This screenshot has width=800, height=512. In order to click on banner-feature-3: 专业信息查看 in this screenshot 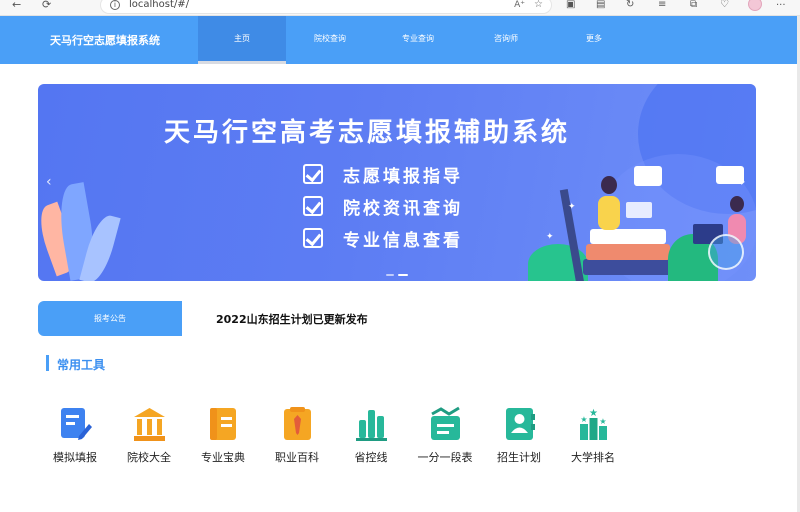, I will do `click(403, 241)`.